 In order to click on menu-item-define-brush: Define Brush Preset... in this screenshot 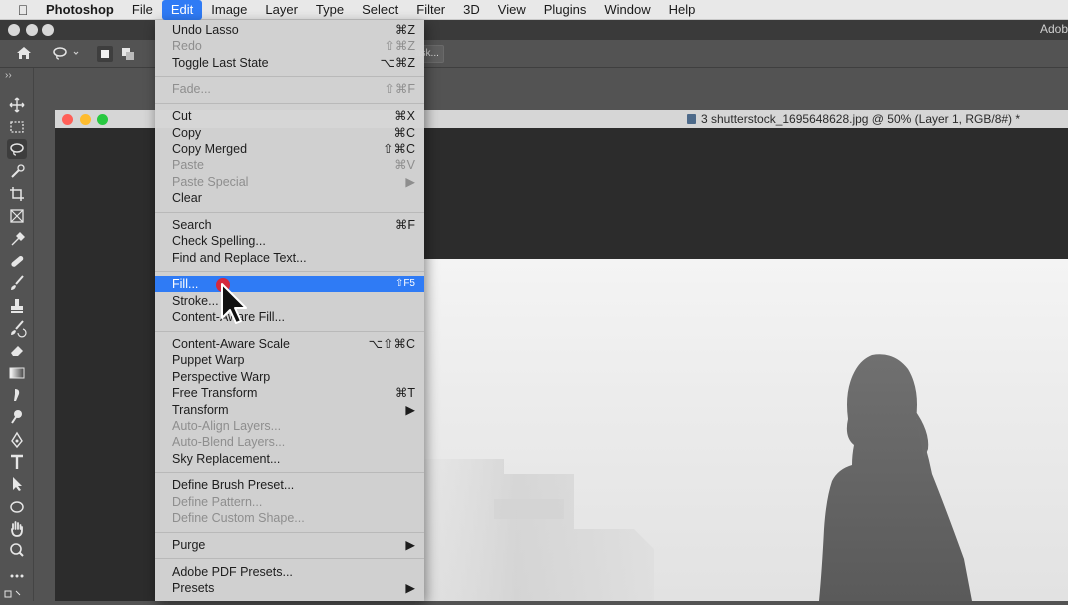, I will do `click(289, 485)`.